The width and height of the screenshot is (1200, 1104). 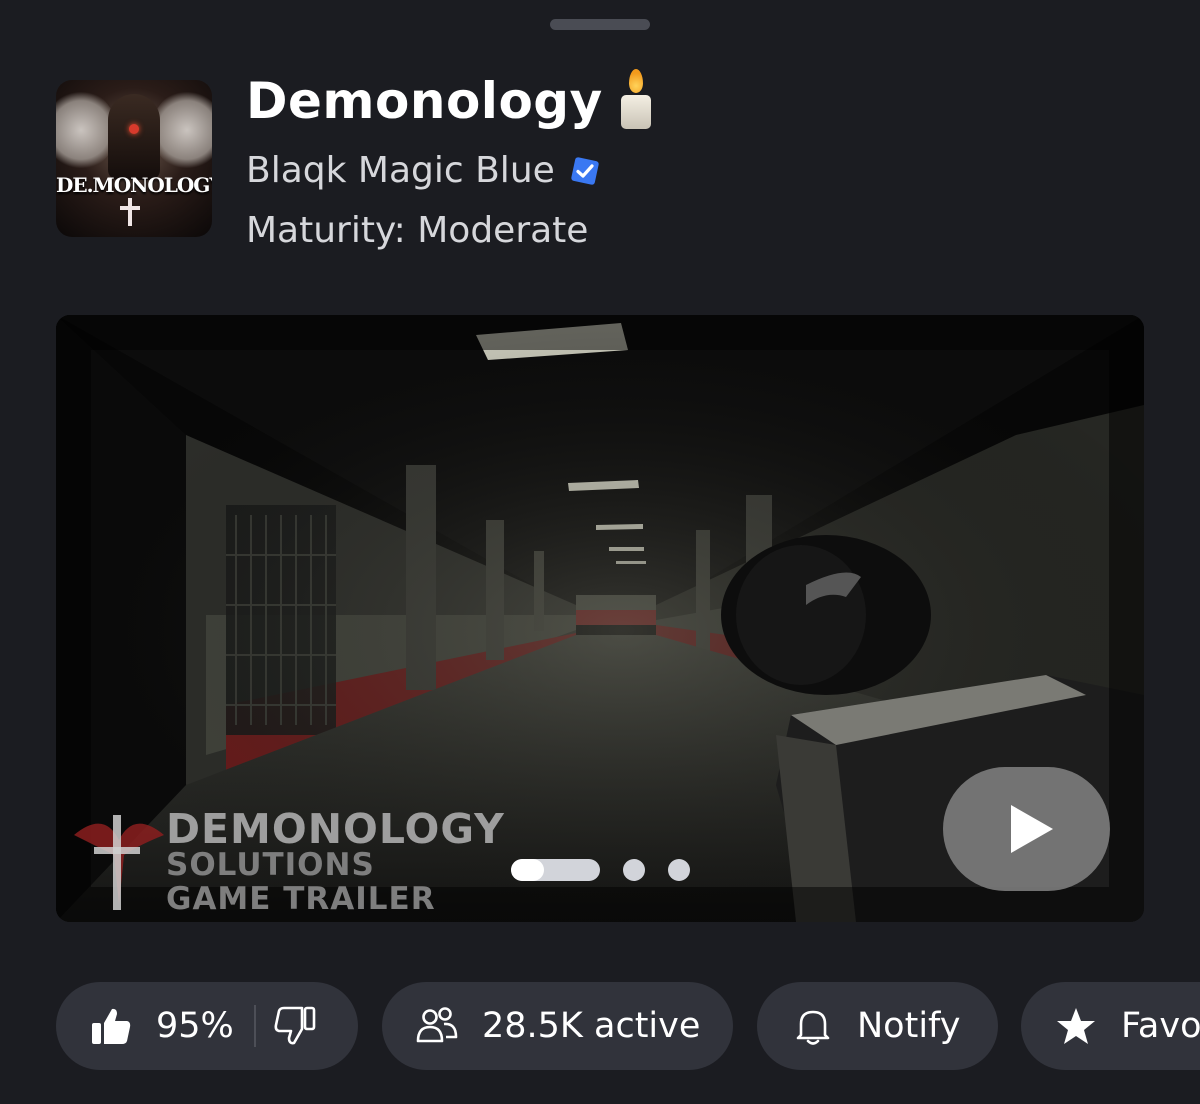 I want to click on thumbnail-cross, so click(x=130, y=212).